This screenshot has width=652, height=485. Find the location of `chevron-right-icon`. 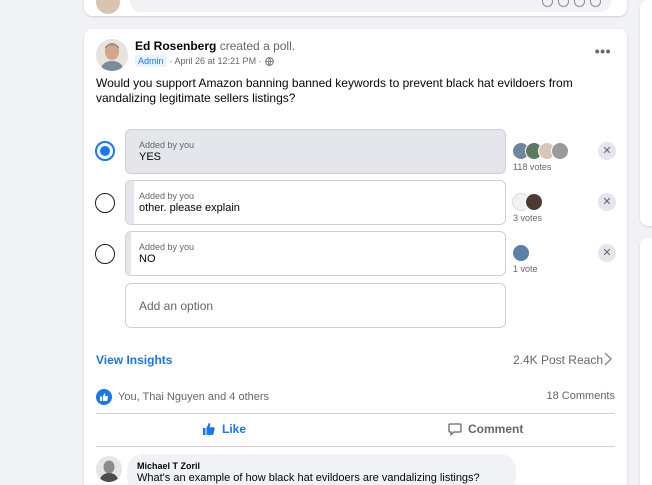

chevron-right-icon is located at coordinates (608, 359).